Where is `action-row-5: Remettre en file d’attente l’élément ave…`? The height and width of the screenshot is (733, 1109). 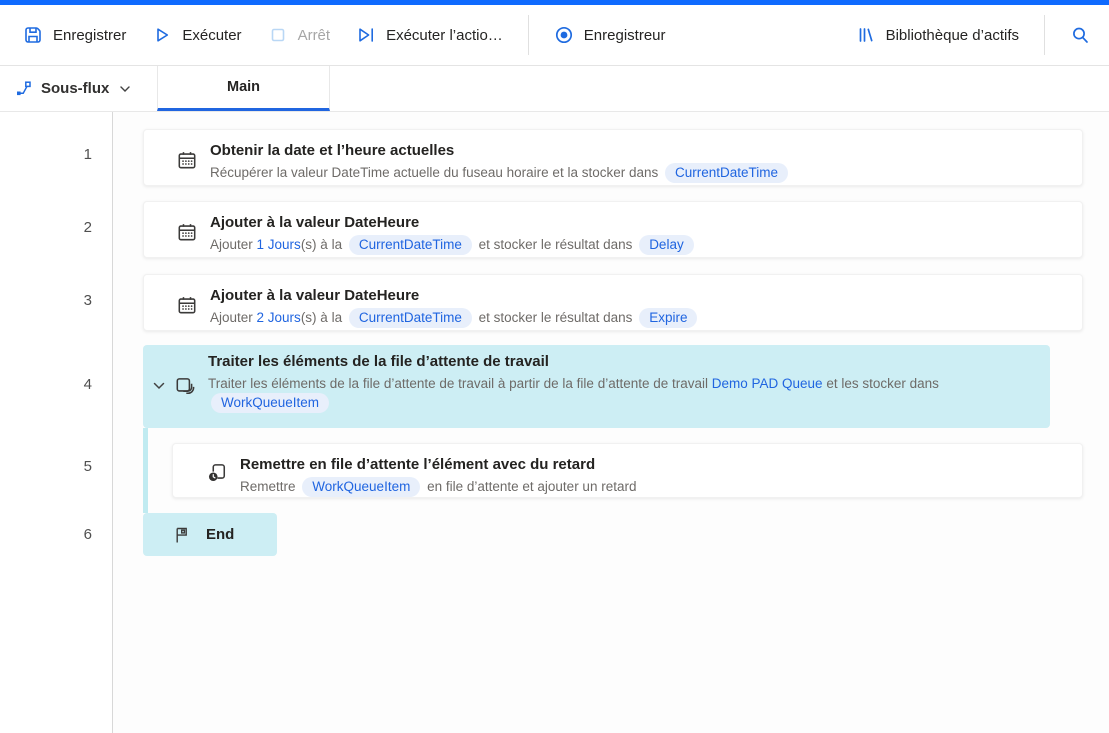
action-row-5: Remettre en file d’attente l’élément ave… is located at coordinates (627, 470).